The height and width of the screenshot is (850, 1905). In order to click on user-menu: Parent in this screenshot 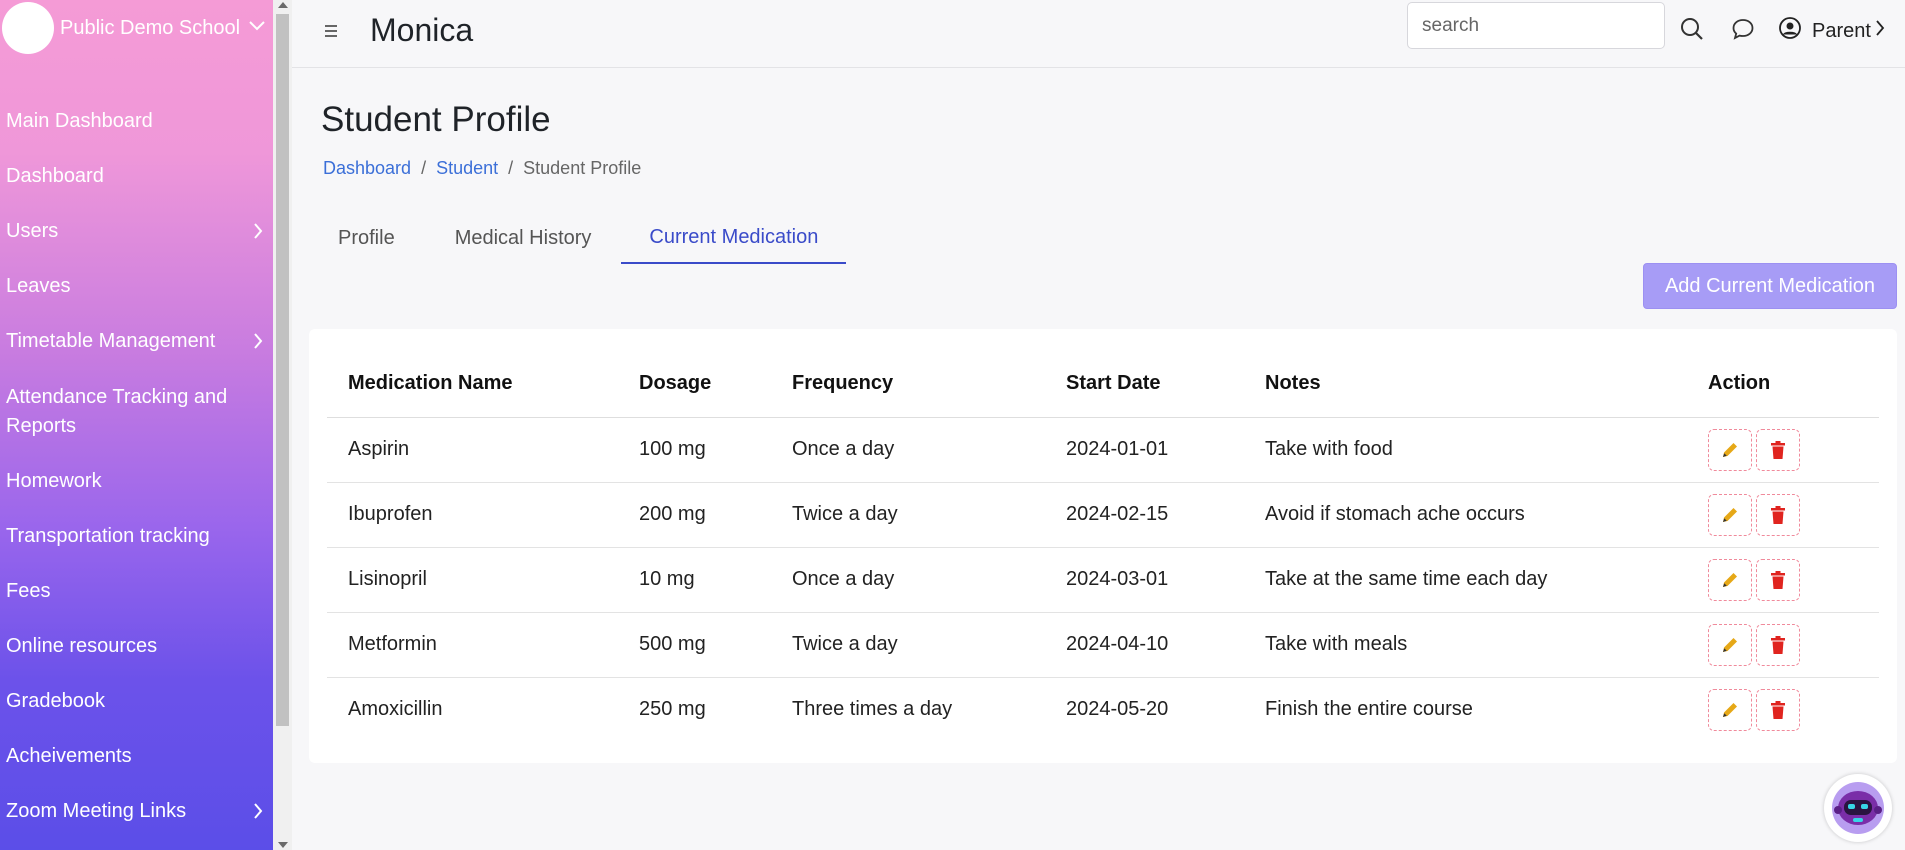, I will do `click(1831, 31)`.